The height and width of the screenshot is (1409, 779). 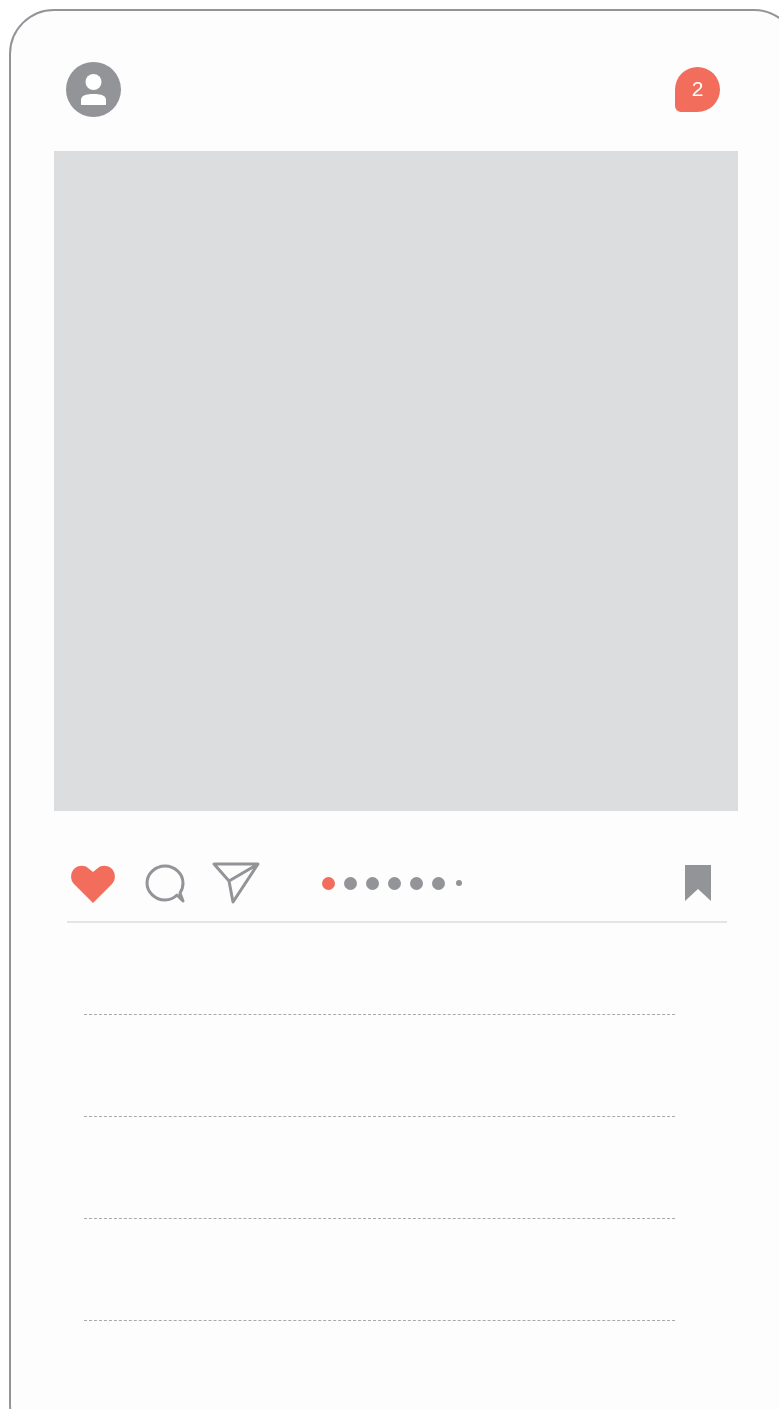 I want to click on avatar-icon, so click(x=93, y=89).